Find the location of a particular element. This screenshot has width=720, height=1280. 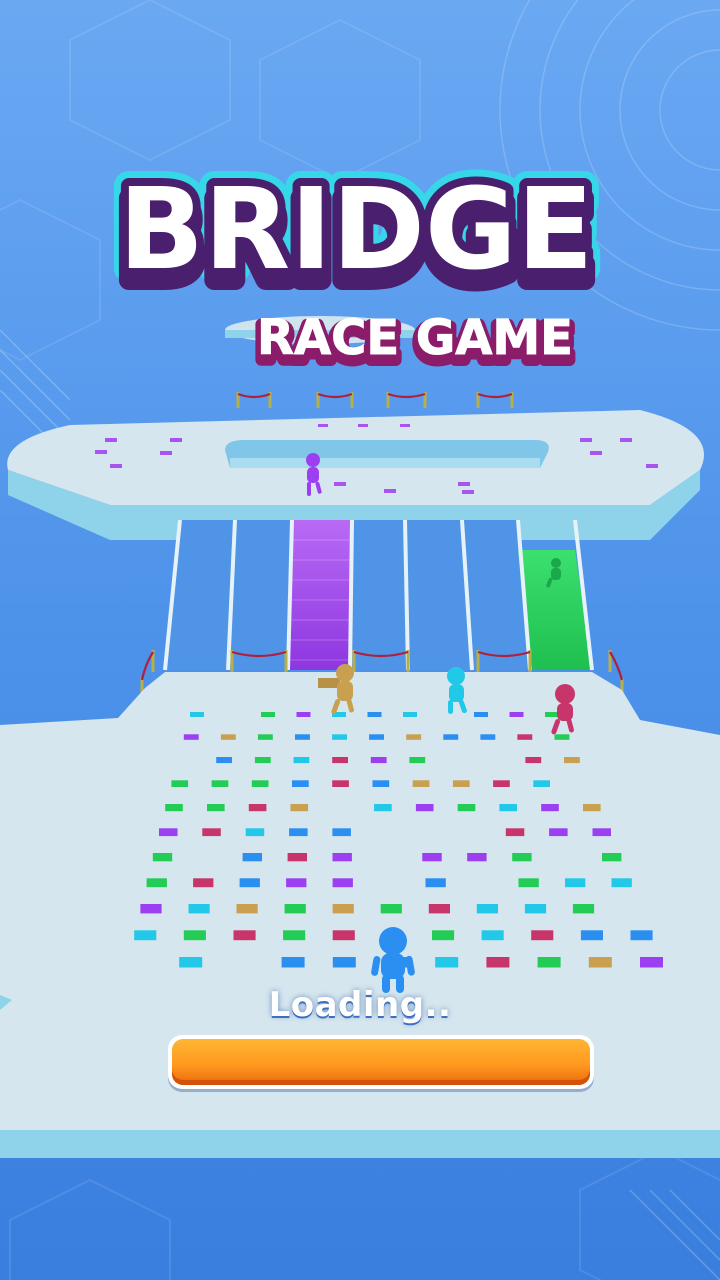

loading-progress-fill is located at coordinates (381, 1062).